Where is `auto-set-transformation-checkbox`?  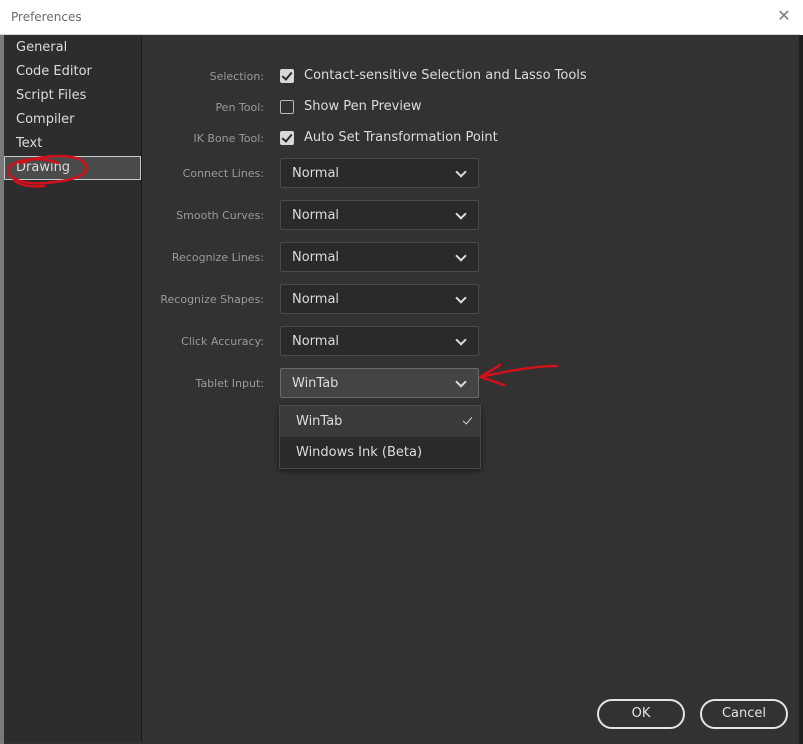
auto-set-transformation-checkbox is located at coordinates (287, 138).